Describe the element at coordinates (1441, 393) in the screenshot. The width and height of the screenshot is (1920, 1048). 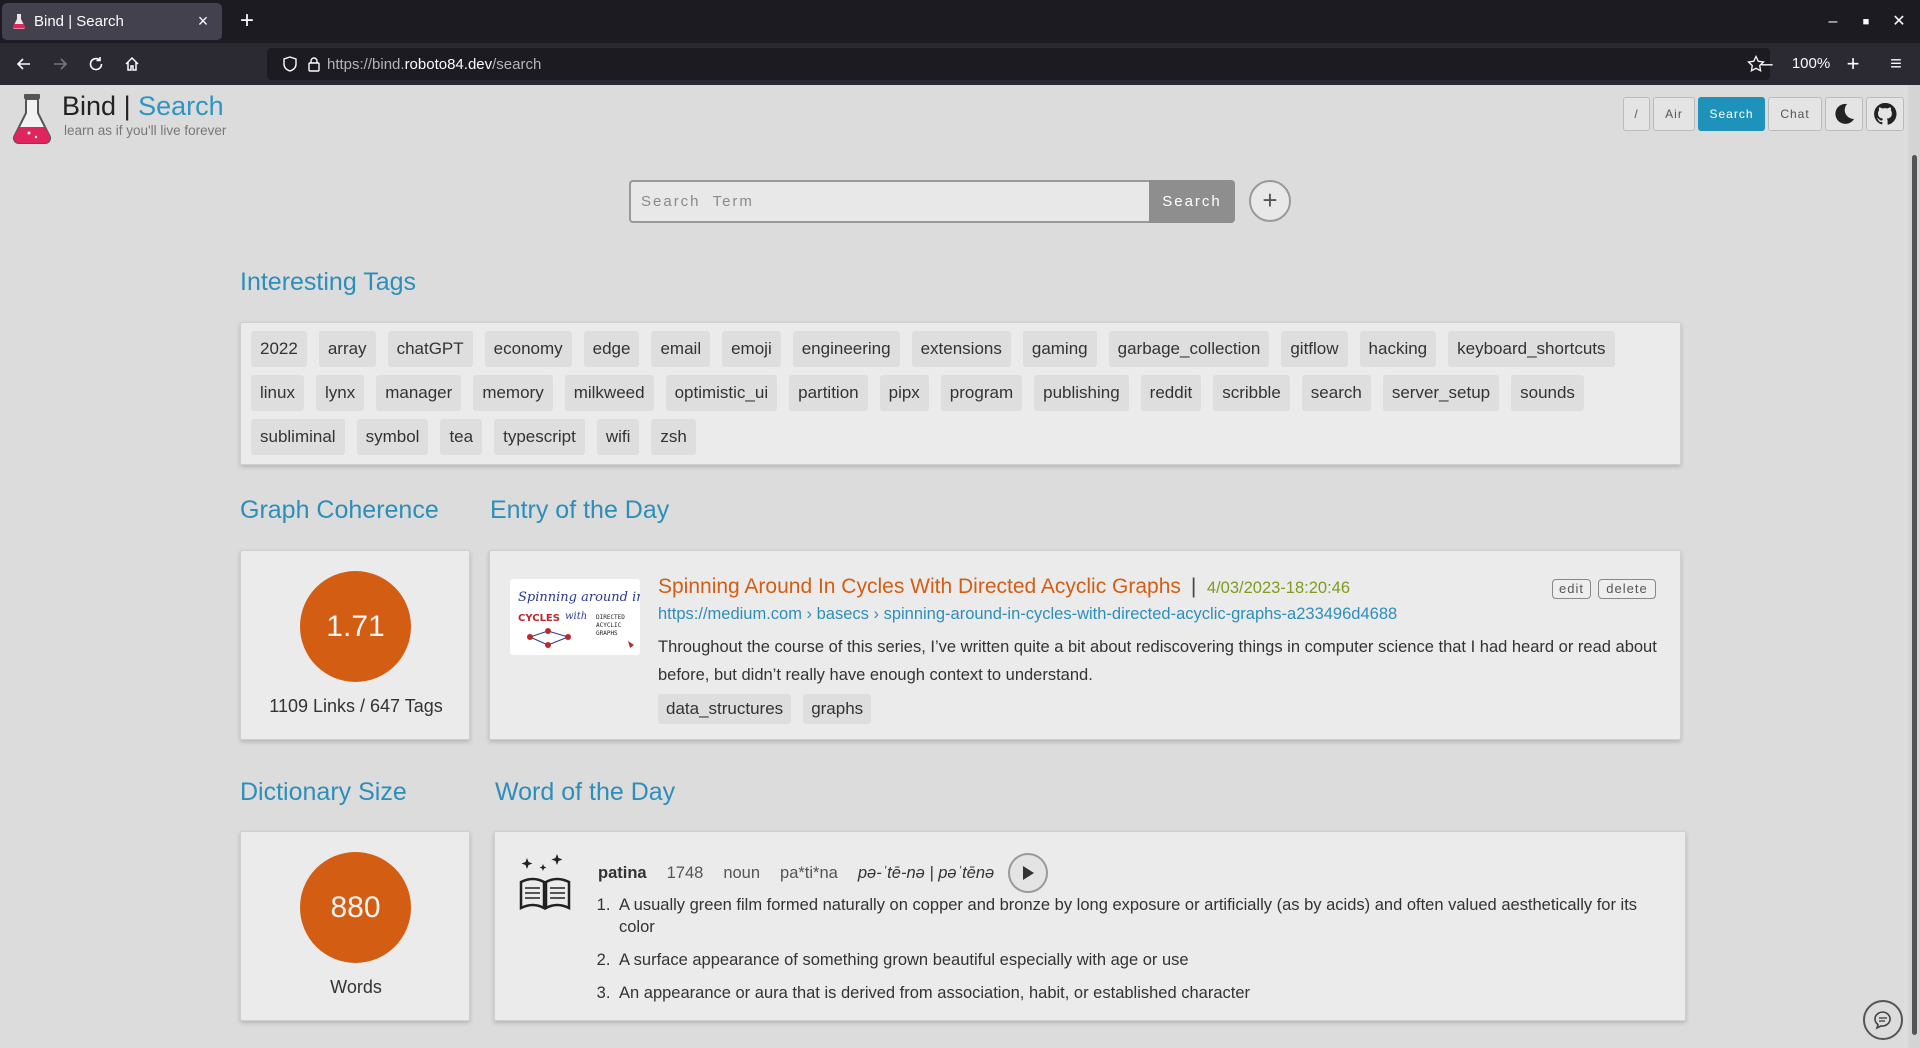
I see `tag-chip: server_setup` at that location.